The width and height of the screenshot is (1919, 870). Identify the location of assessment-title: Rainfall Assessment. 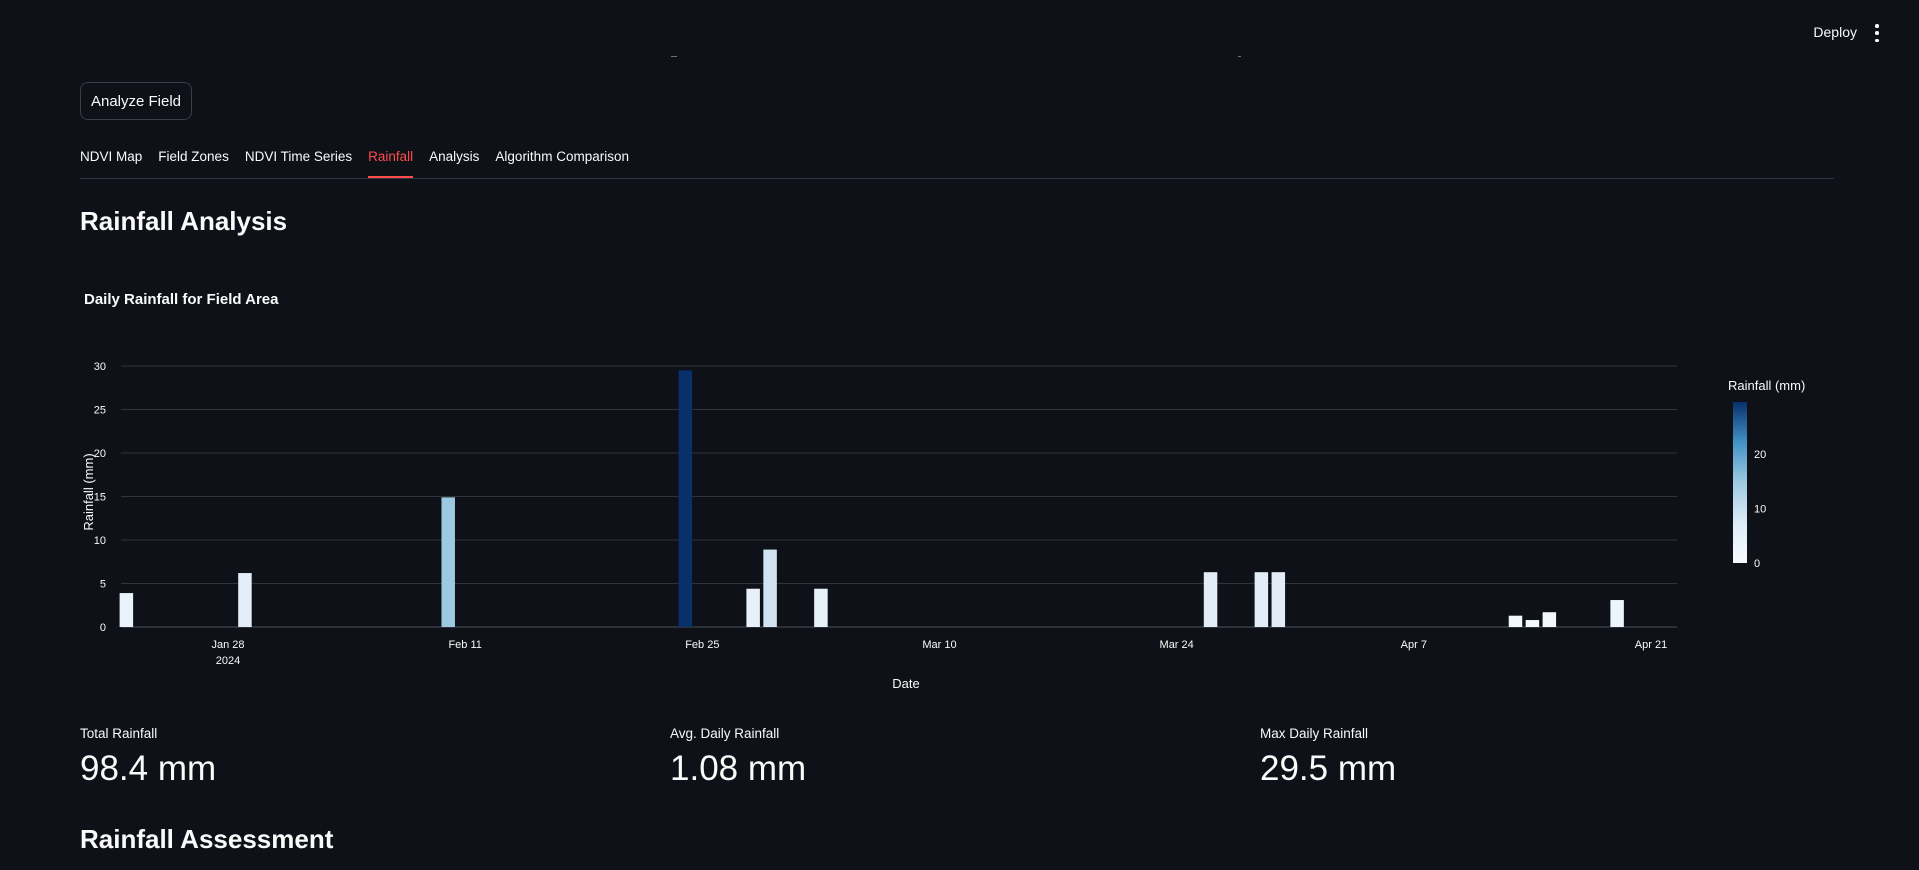
(207, 839).